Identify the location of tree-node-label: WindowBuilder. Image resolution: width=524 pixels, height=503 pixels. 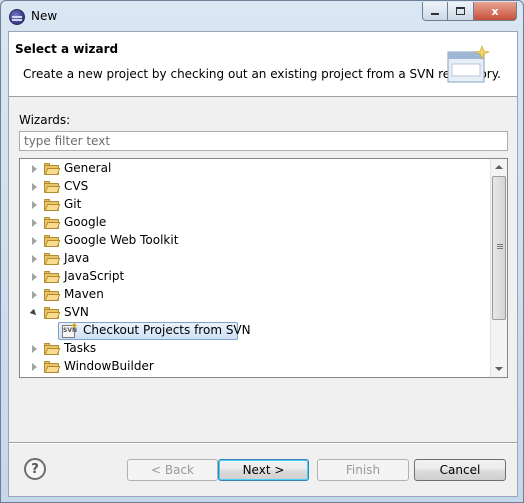
(109, 366).